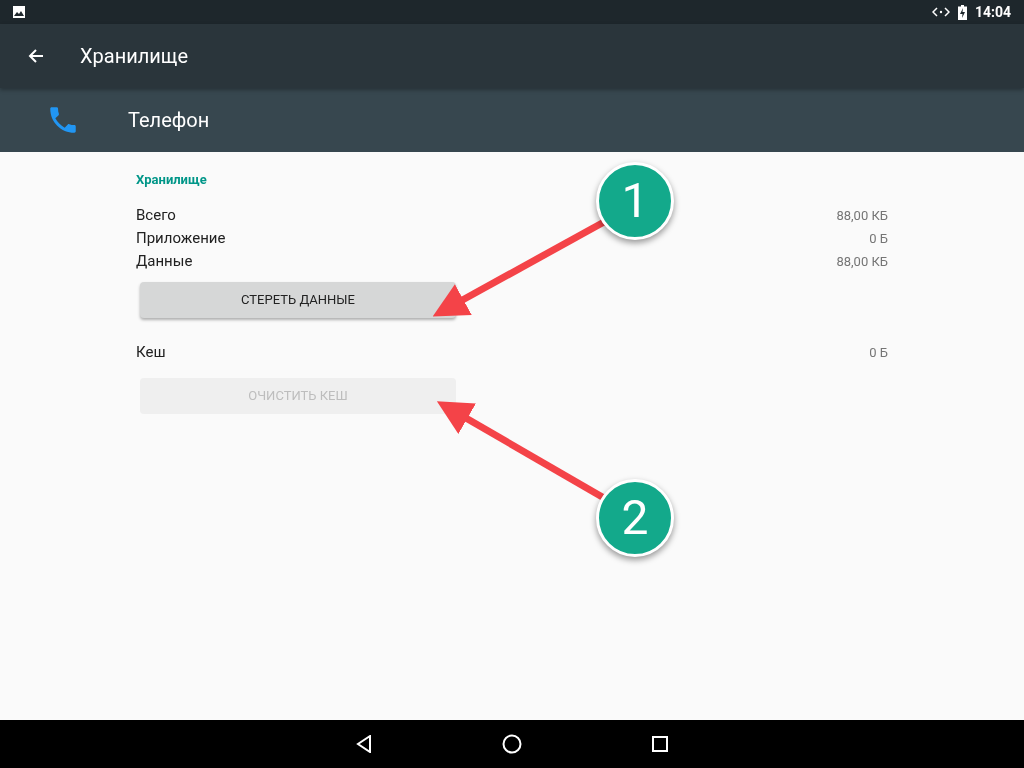  Describe the element at coordinates (181, 239) in the screenshot. I see `row-label: Приложение` at that location.